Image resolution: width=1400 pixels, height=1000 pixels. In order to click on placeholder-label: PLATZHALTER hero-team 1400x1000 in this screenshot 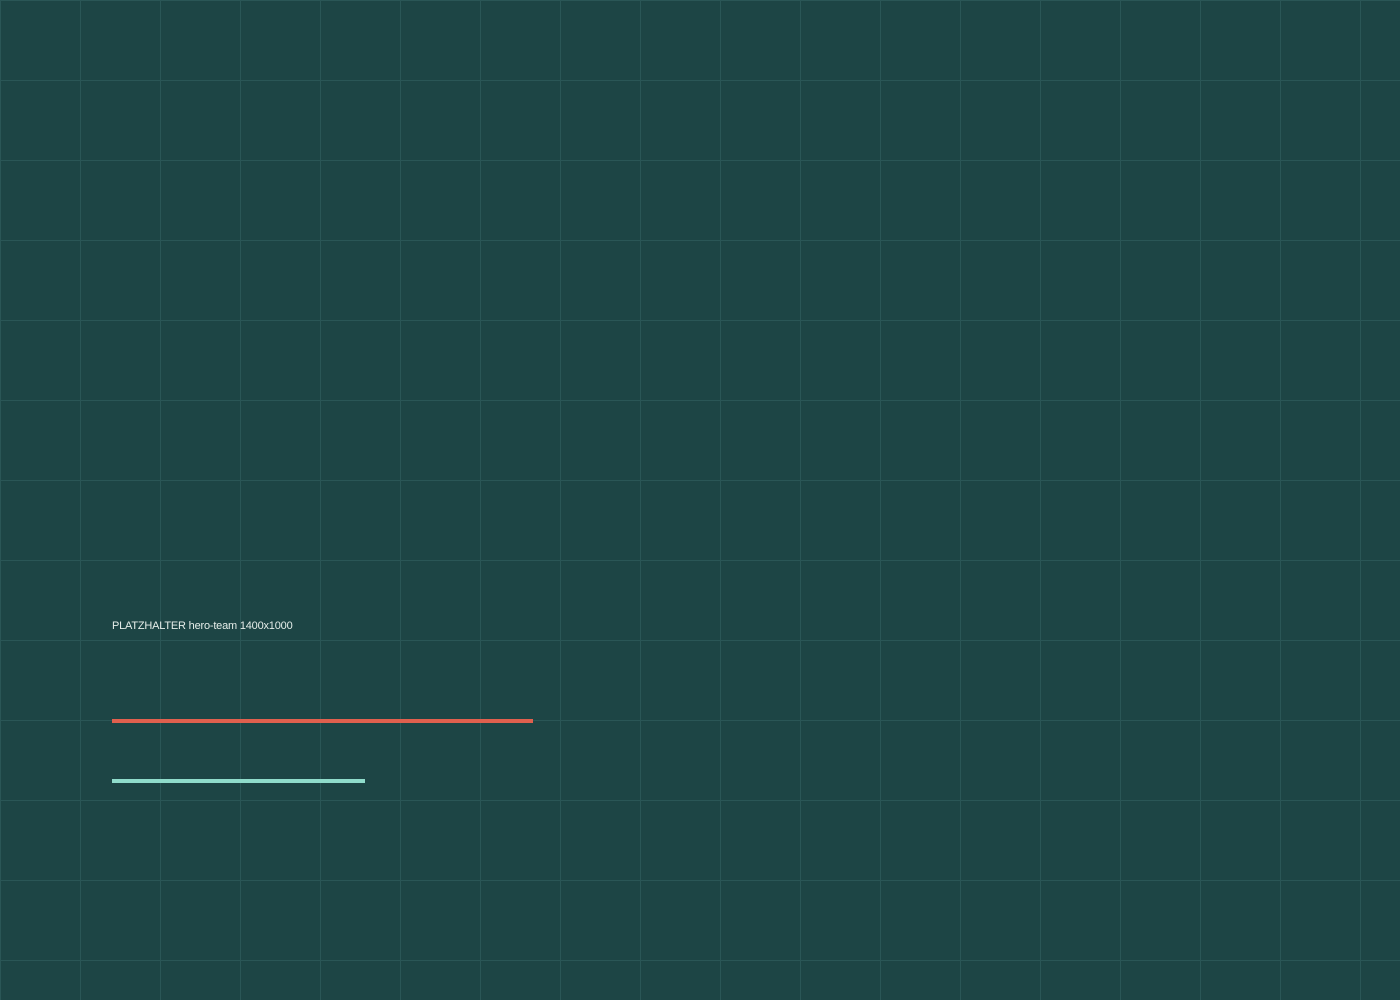, I will do `click(202, 626)`.